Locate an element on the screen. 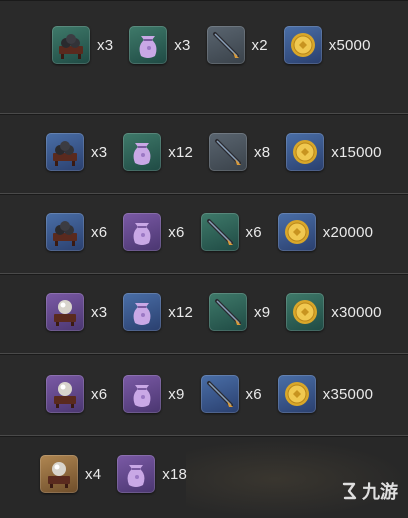 This screenshot has width=408, height=518. reward-item: x35000 is located at coordinates (330, 394).